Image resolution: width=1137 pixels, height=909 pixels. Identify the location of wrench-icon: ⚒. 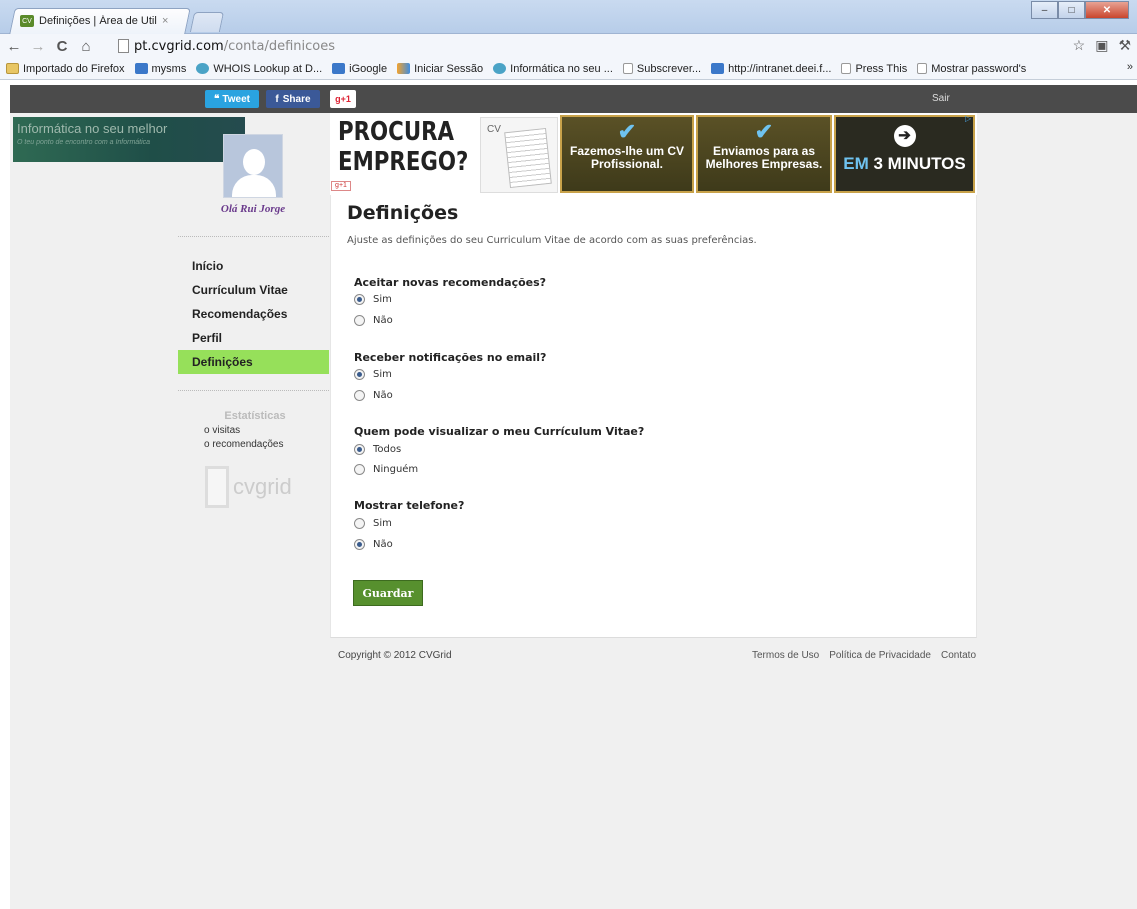
(1124, 45).